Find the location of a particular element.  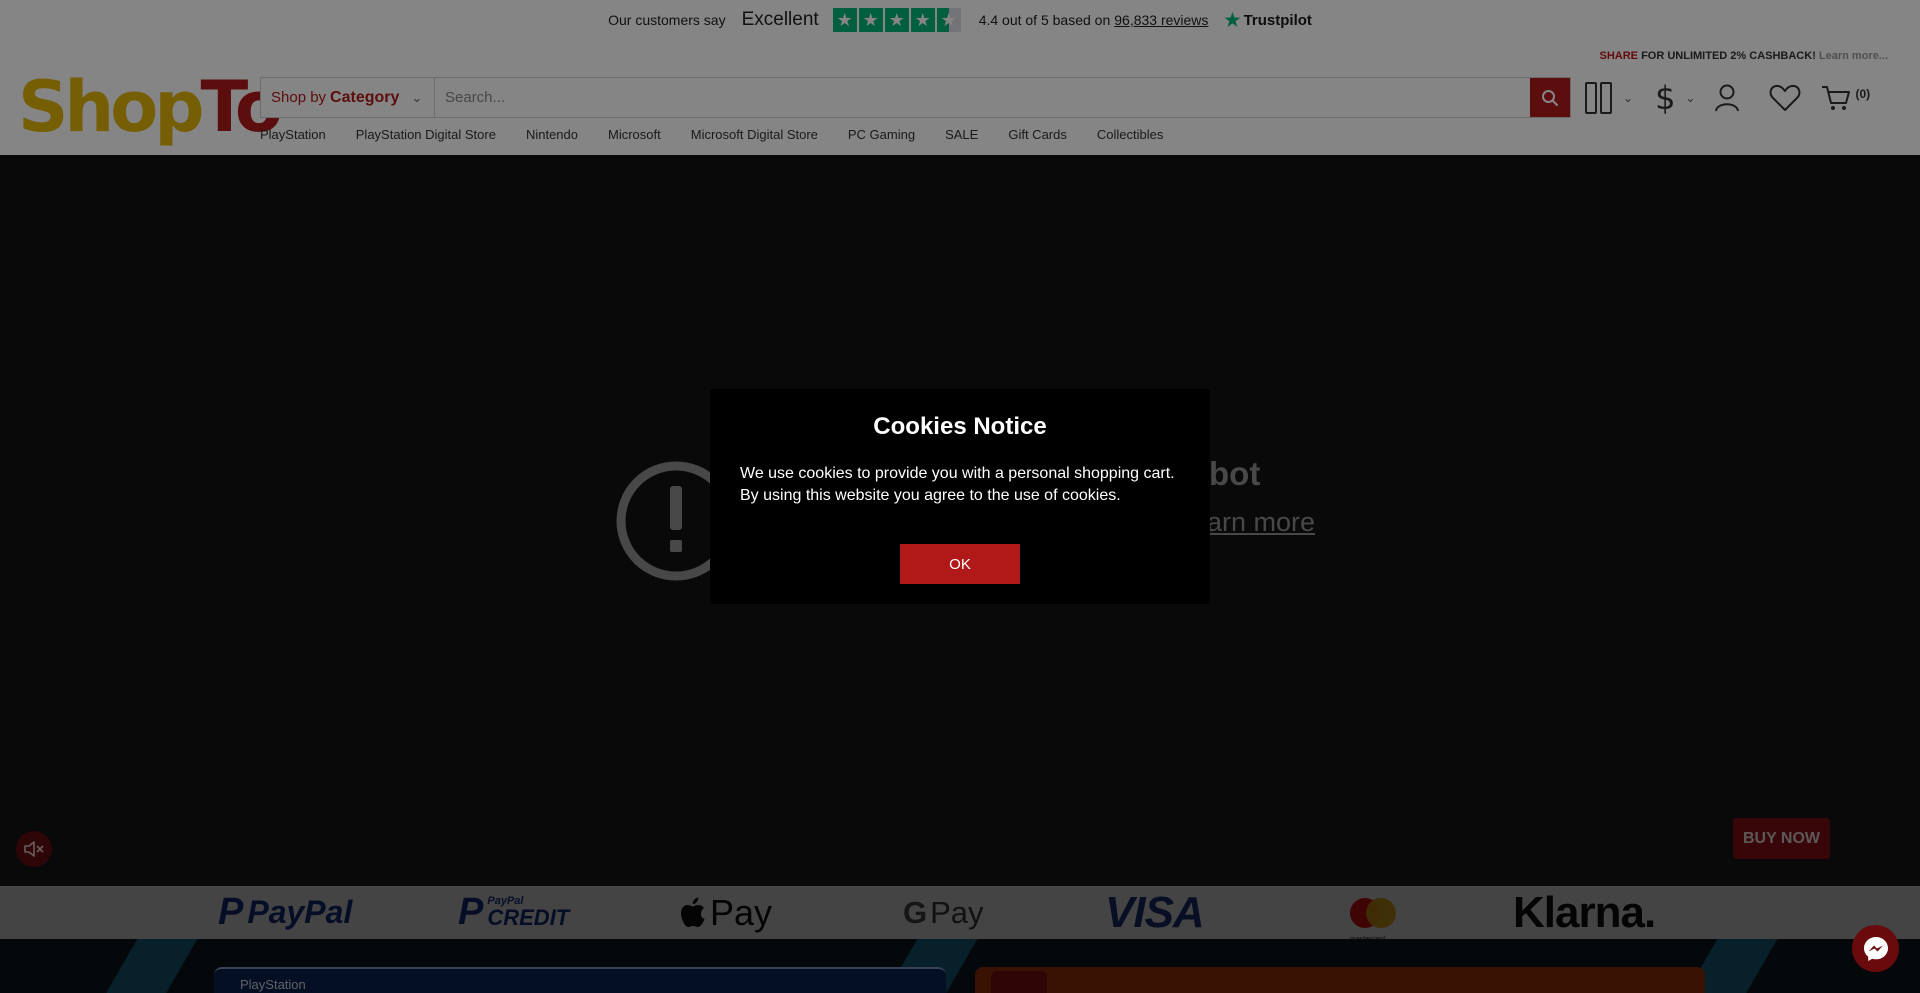

cookie-notice-title: Cookies Notice is located at coordinates (960, 426).